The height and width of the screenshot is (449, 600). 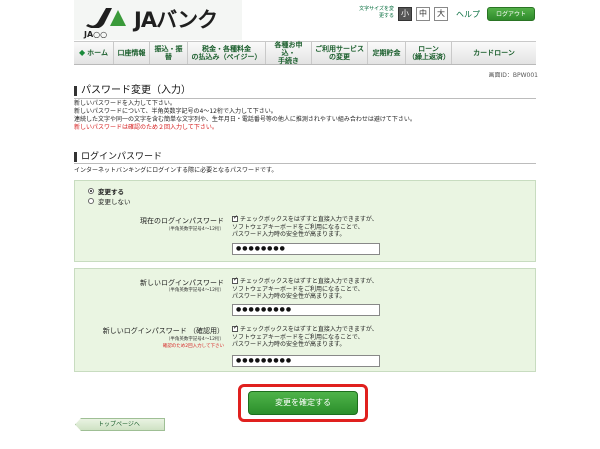 I want to click on help-link: ヘルプ, so click(x=468, y=14).